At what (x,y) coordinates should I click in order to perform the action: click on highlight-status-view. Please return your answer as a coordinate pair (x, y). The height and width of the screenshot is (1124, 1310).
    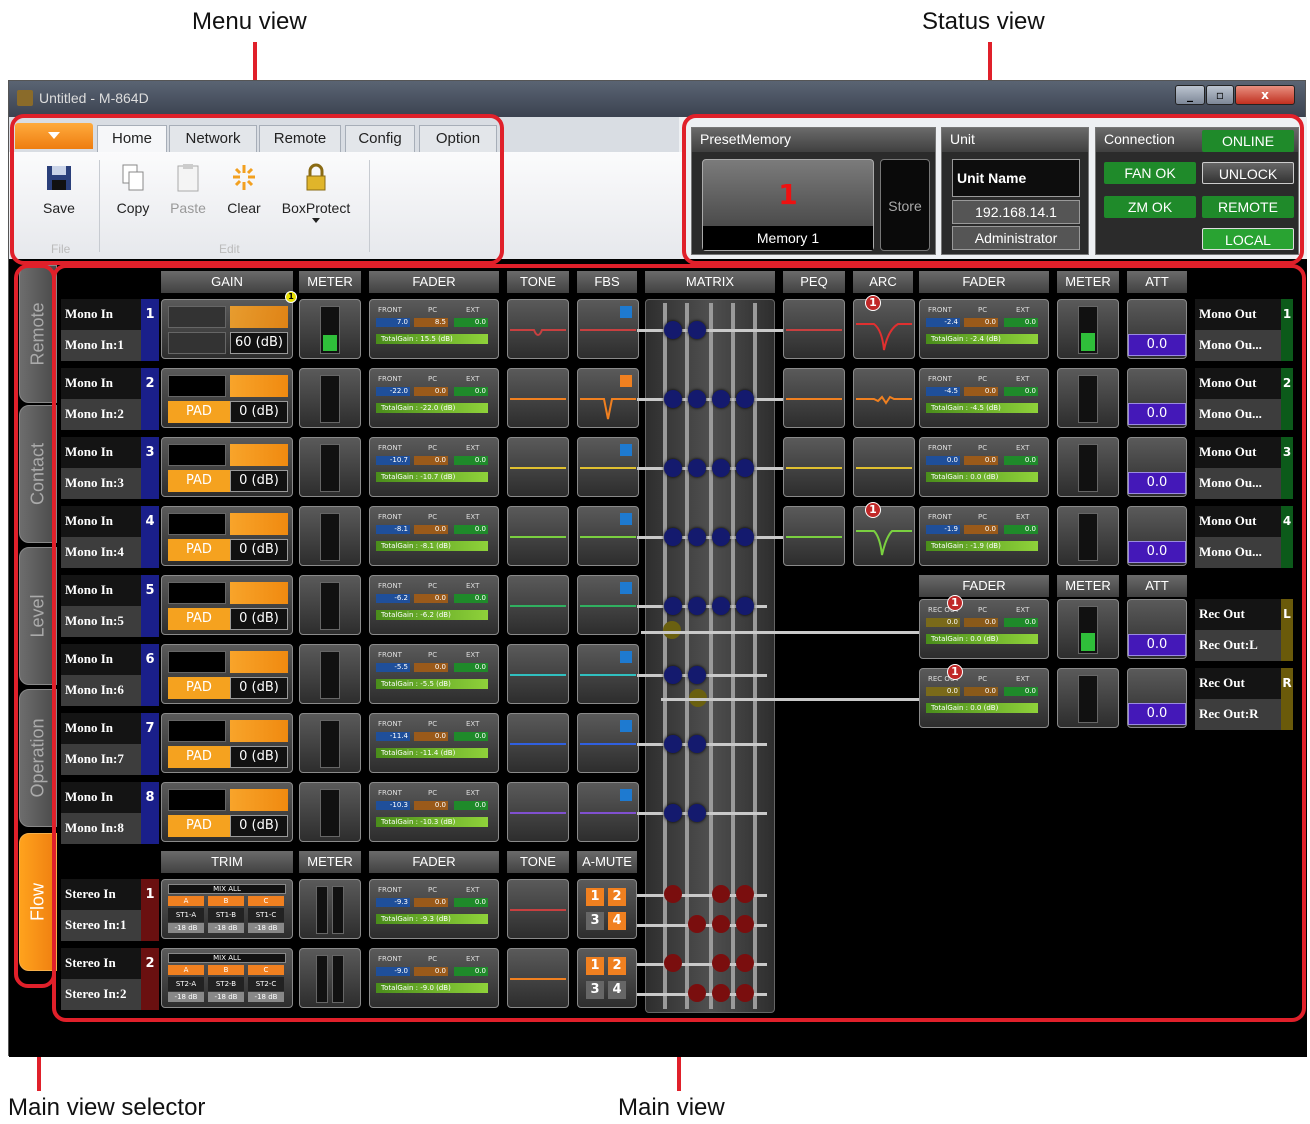
    Looking at the image, I should click on (993, 189).